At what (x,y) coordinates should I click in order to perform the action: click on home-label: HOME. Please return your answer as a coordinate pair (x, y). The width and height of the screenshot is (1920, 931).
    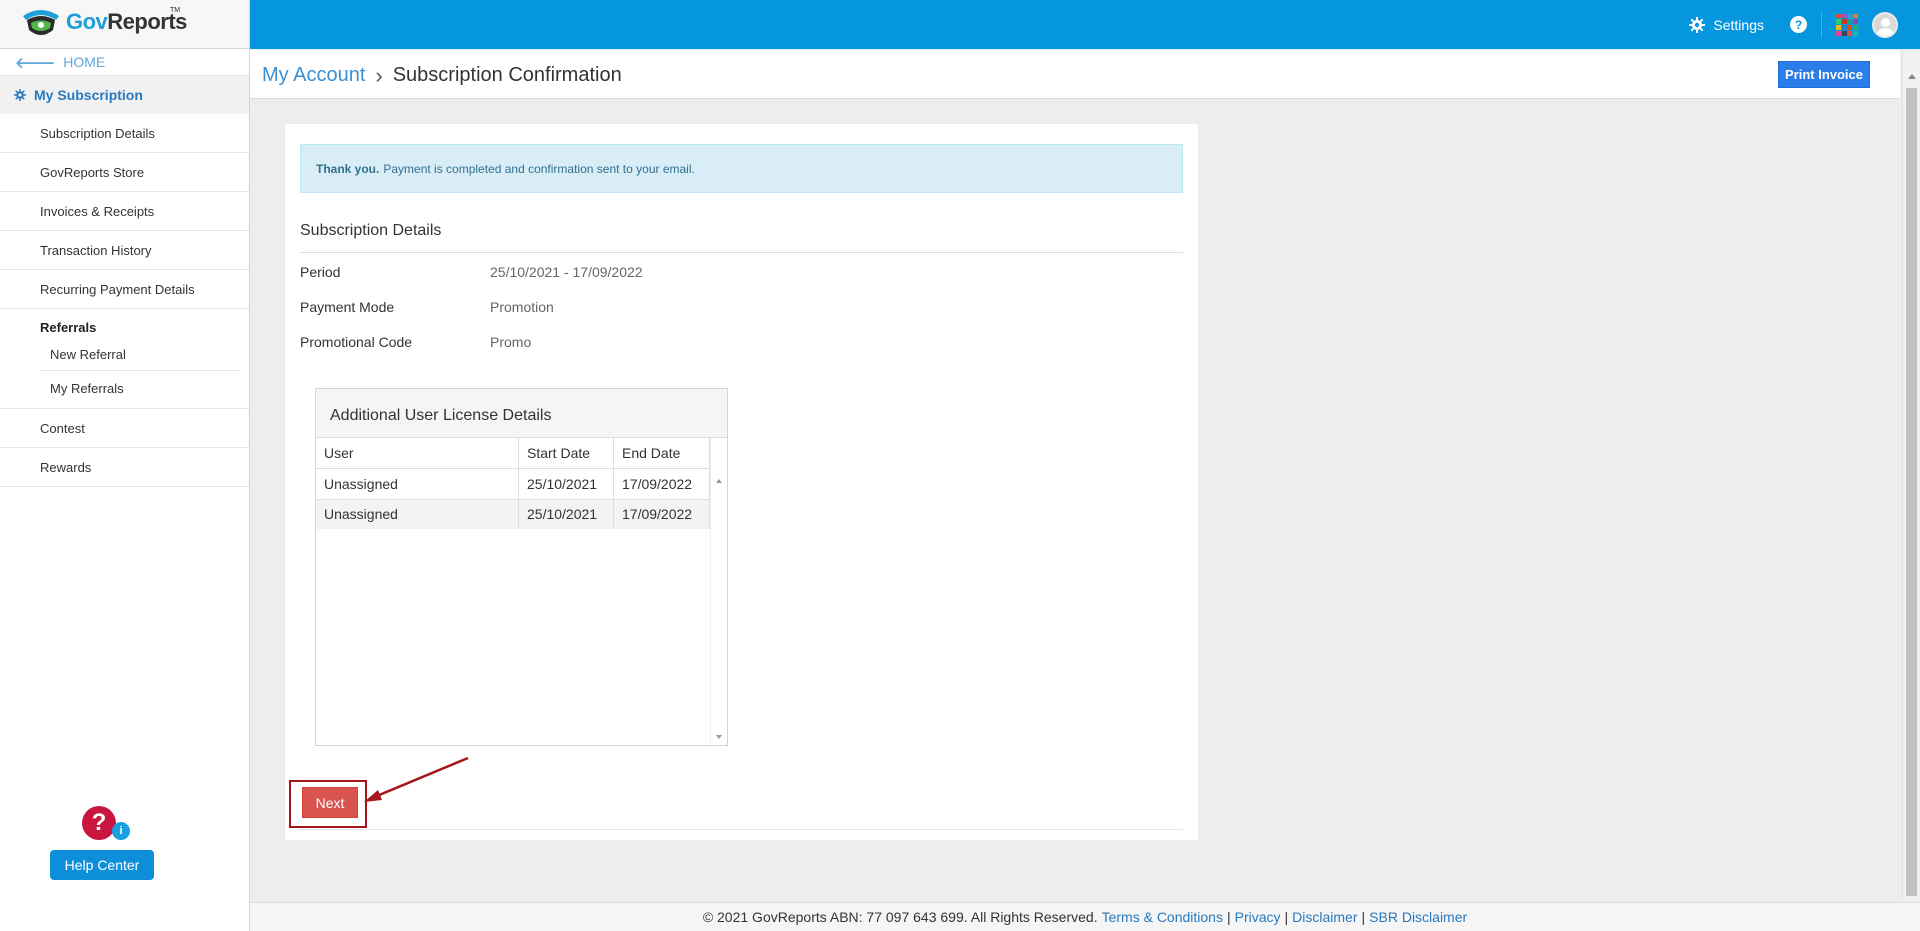
    Looking at the image, I should click on (84, 62).